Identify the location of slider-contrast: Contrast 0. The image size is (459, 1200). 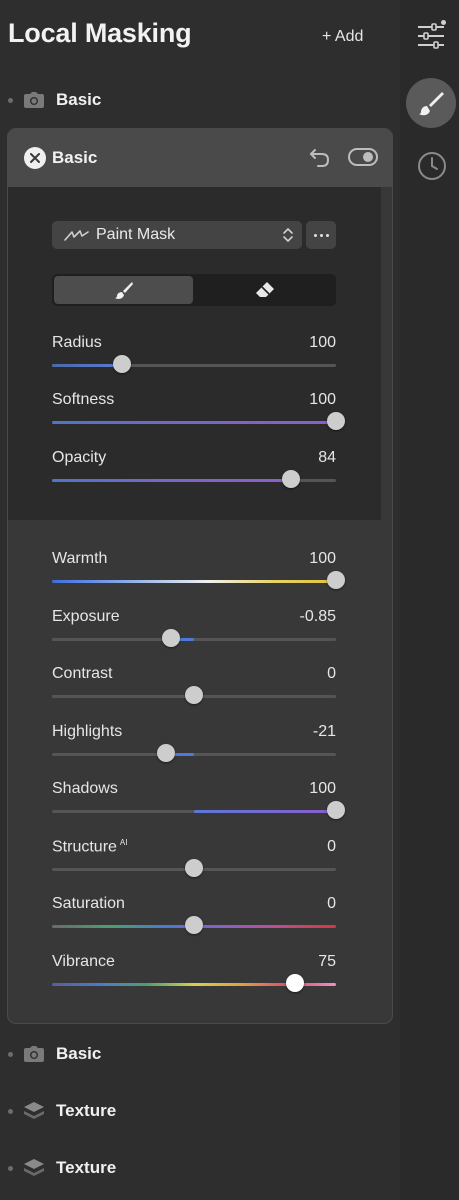
(194, 685).